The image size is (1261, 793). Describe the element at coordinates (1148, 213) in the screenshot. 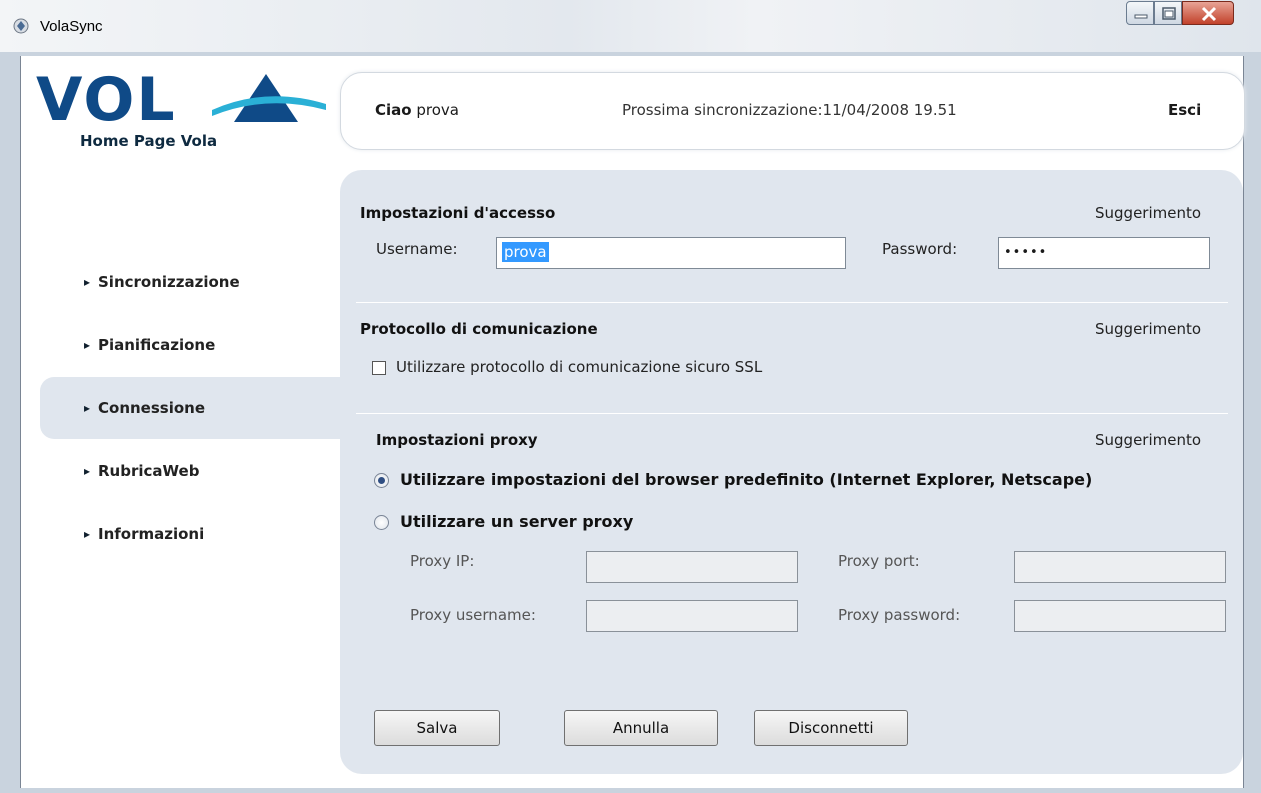

I see `access-hint-link: Suggerimento` at that location.